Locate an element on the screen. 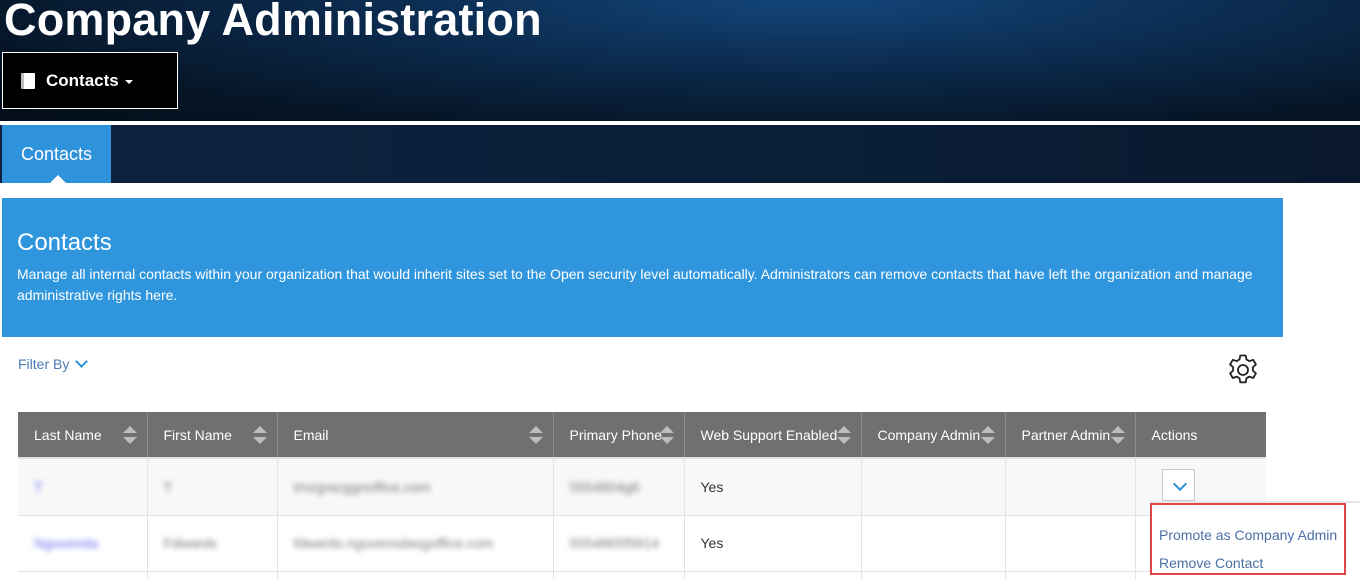 The width and height of the screenshot is (1360, 579). row-actions-button is located at coordinates (1178, 485).